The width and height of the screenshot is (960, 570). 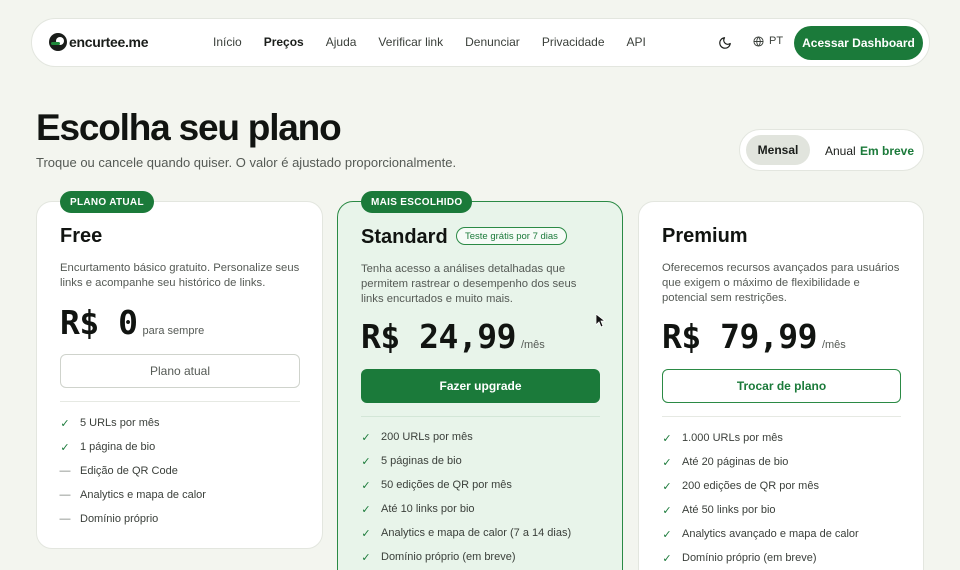 What do you see at coordinates (107, 202) in the screenshot?
I see `current-plan-badge: PLANO ATUAL` at bounding box center [107, 202].